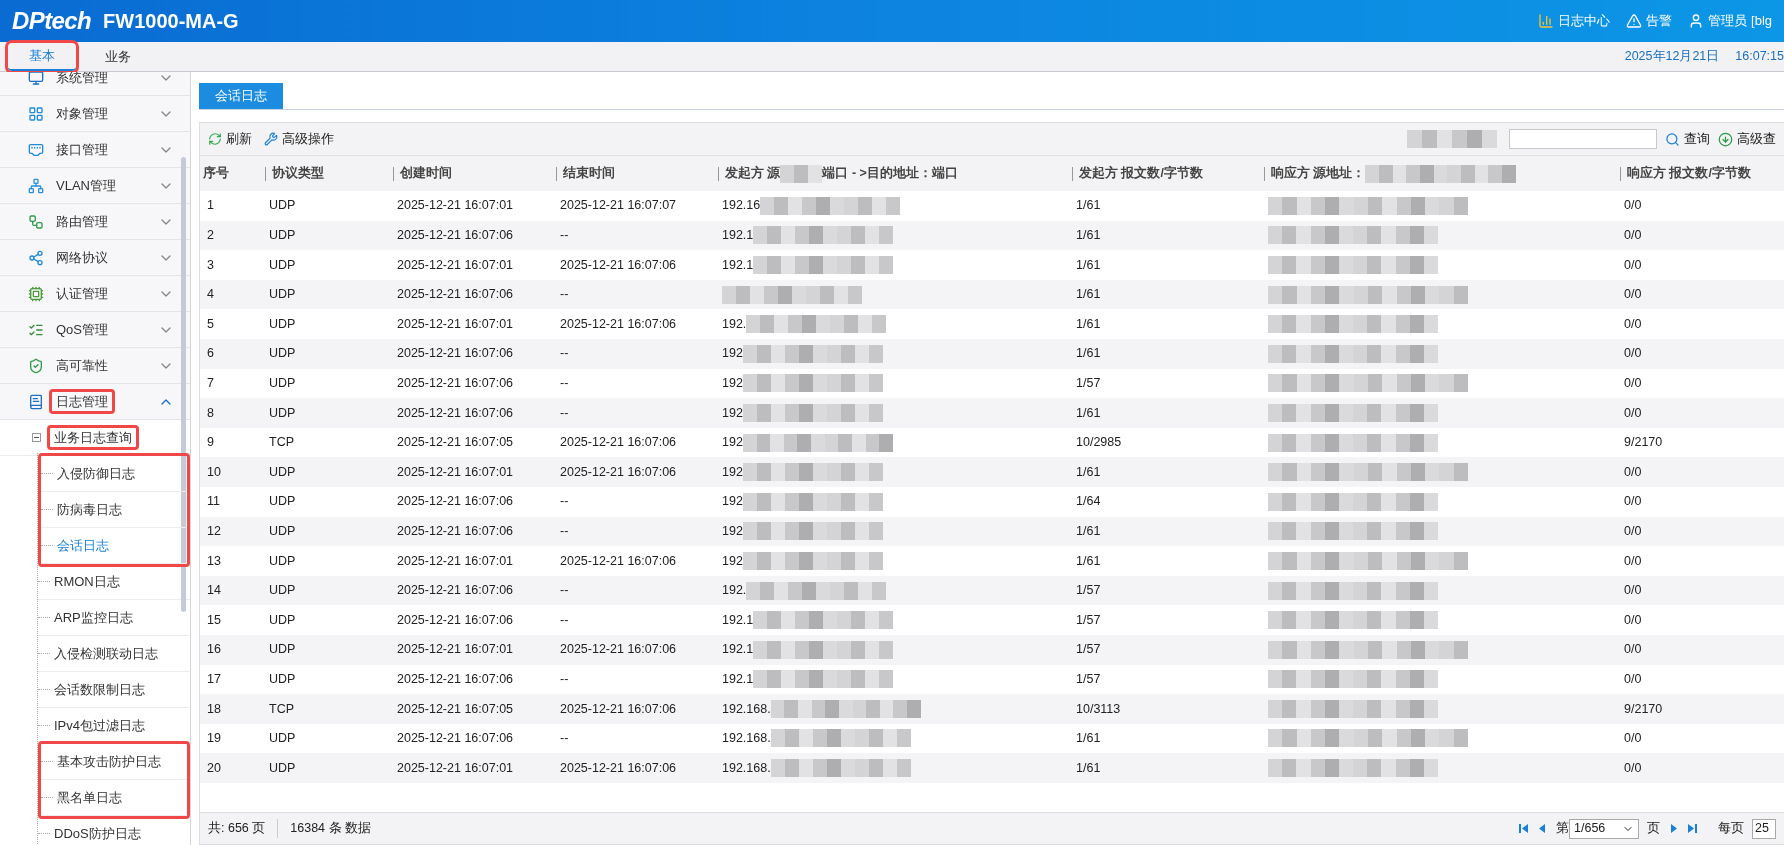 This screenshot has height=845, width=1784. Describe the element at coordinates (97, 833) in the screenshot. I see `tree-leaf: DDoS防护日志` at that location.